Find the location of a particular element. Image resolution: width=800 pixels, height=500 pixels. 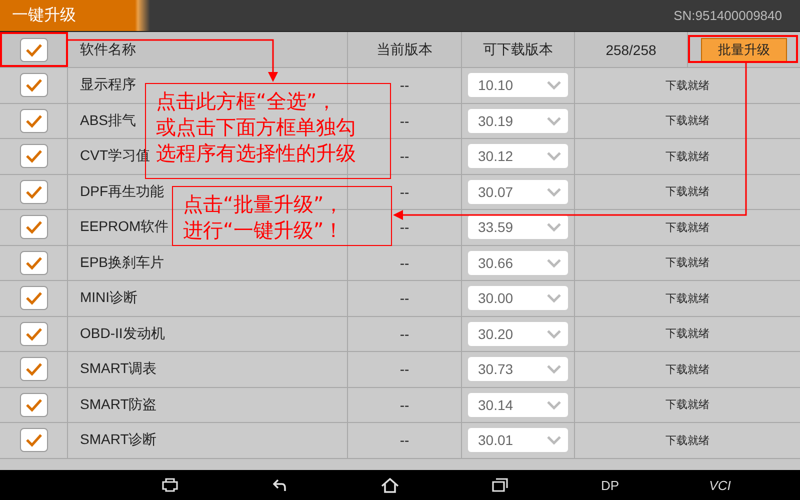

version-dropdown: 30.66 is located at coordinates (518, 262).